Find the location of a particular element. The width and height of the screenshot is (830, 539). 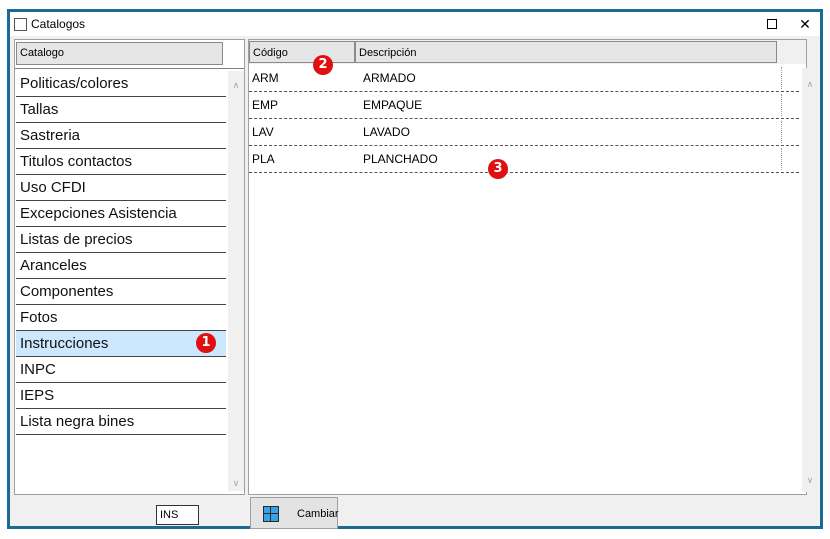

catalog-item: Aranceles is located at coordinates (121, 266).